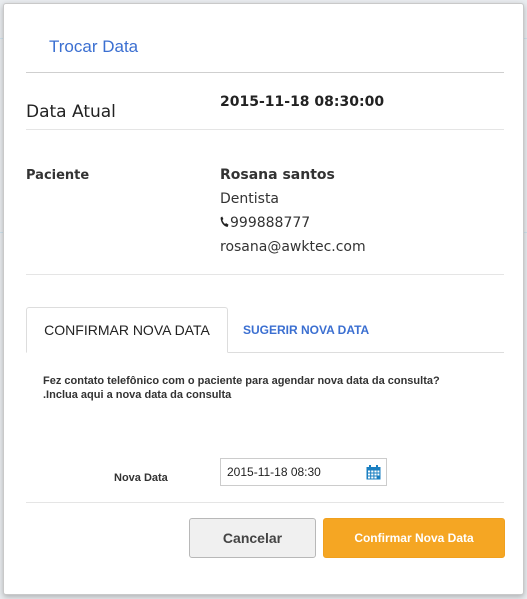  I want to click on tab-suggest-new-date: SUGERIR NOVA DATA, so click(306, 330).